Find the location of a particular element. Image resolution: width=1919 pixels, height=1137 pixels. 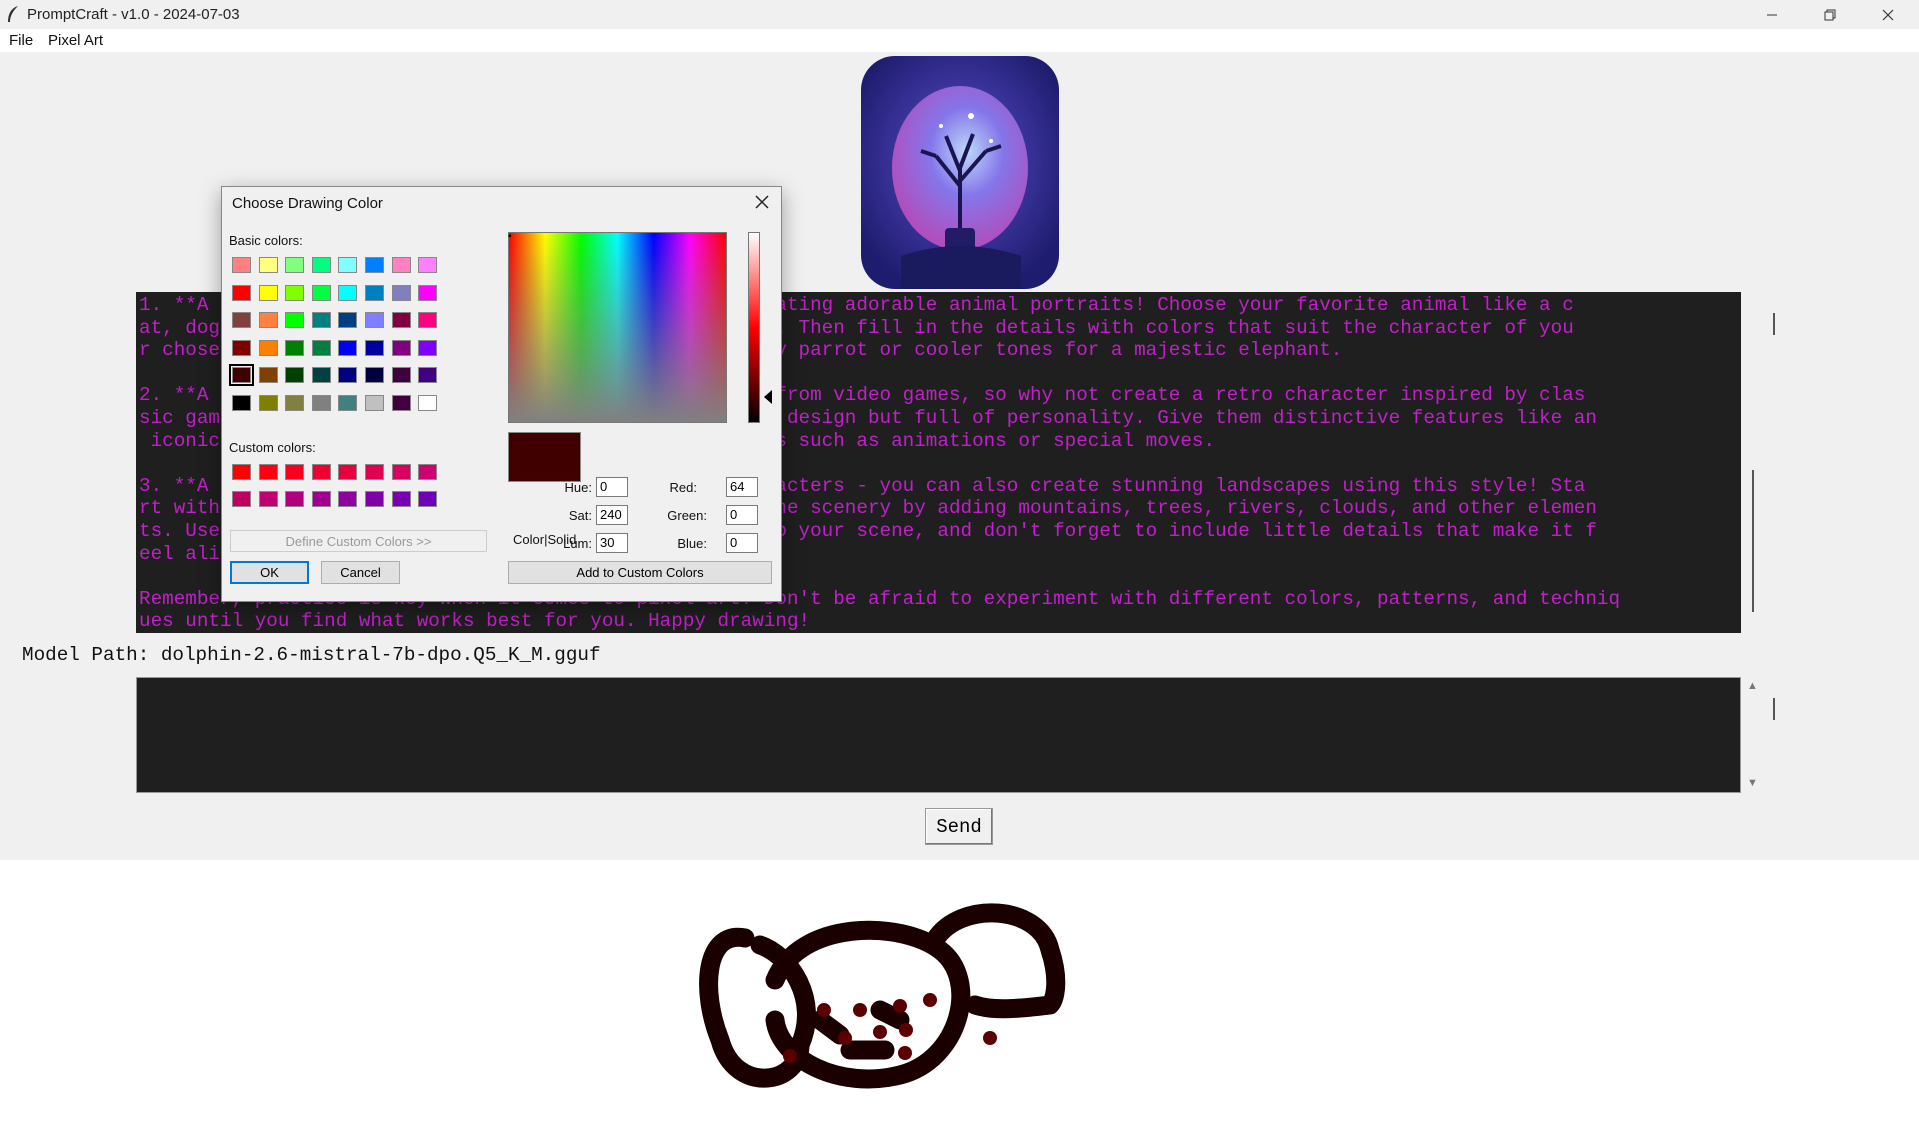

luminance-slider is located at coordinates (754, 327).